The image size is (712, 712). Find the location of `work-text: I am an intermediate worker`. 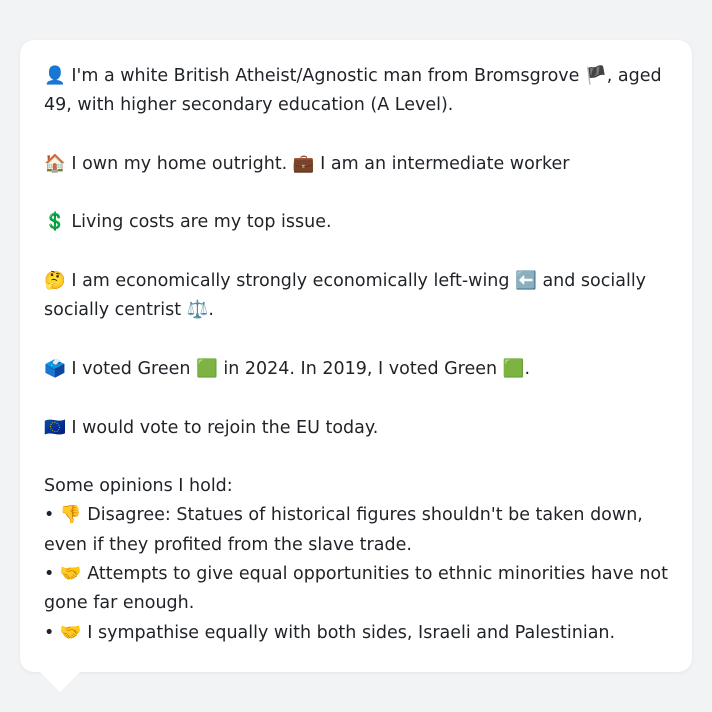

work-text: I am an intermediate worker is located at coordinates (442, 163).